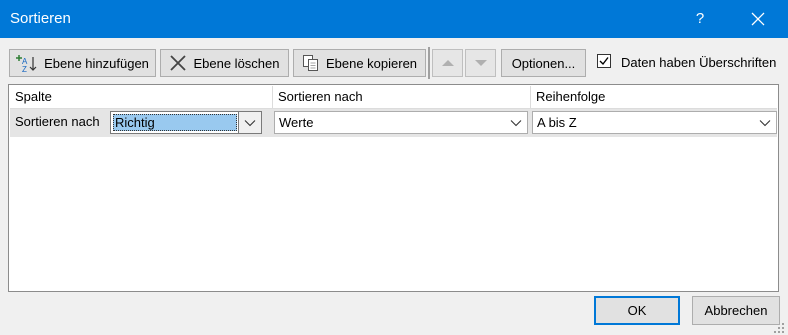 The image size is (788, 335). I want to click on cancel-button: Abbrechen, so click(736, 310).